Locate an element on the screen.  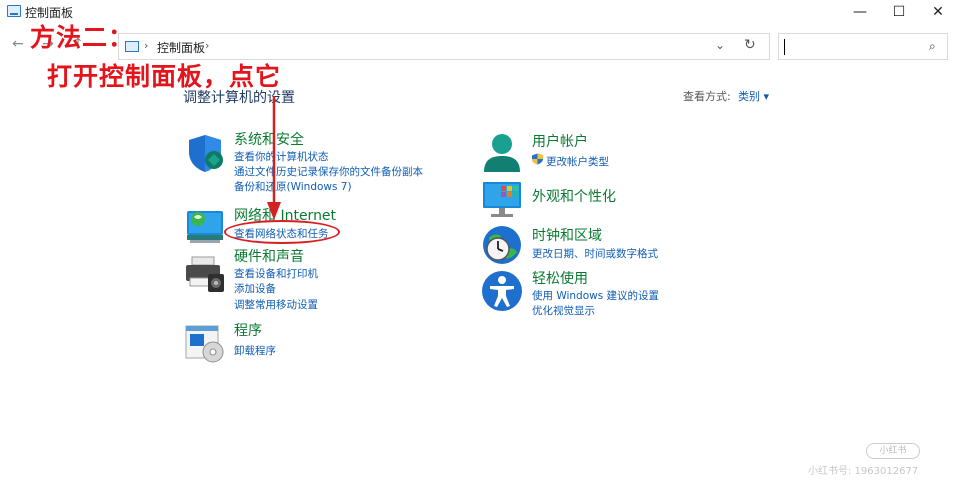
link-optimize-visual-display: 优化视觉显示 is located at coordinates (563, 310).